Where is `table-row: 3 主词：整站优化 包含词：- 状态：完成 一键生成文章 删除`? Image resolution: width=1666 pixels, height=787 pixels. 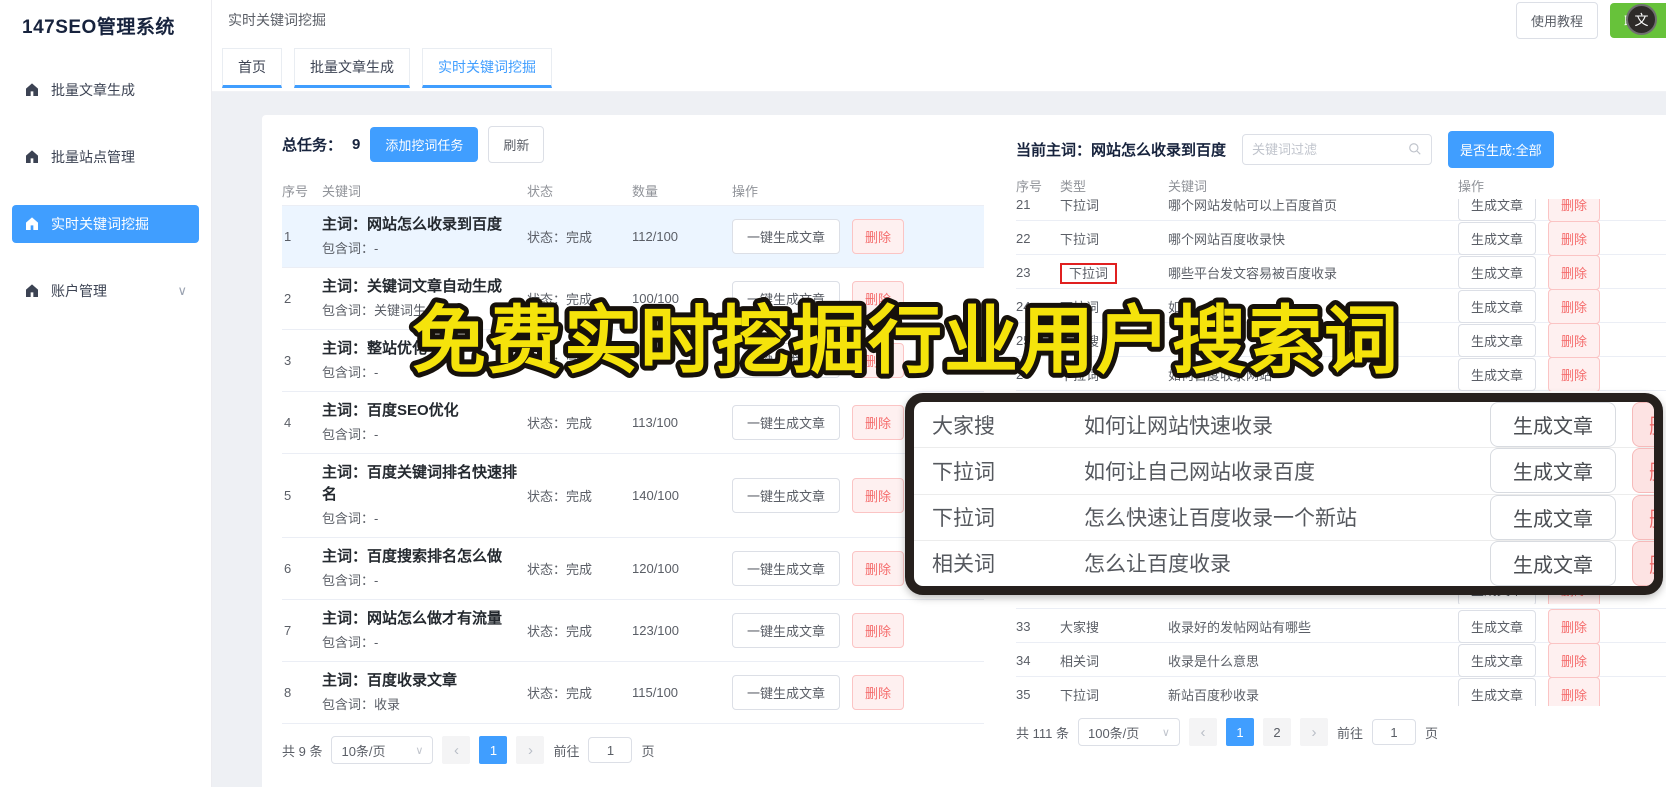
table-row: 3 主词：整站优化 包含词：- 状态：完成 一键生成文章 删除 is located at coordinates (633, 361).